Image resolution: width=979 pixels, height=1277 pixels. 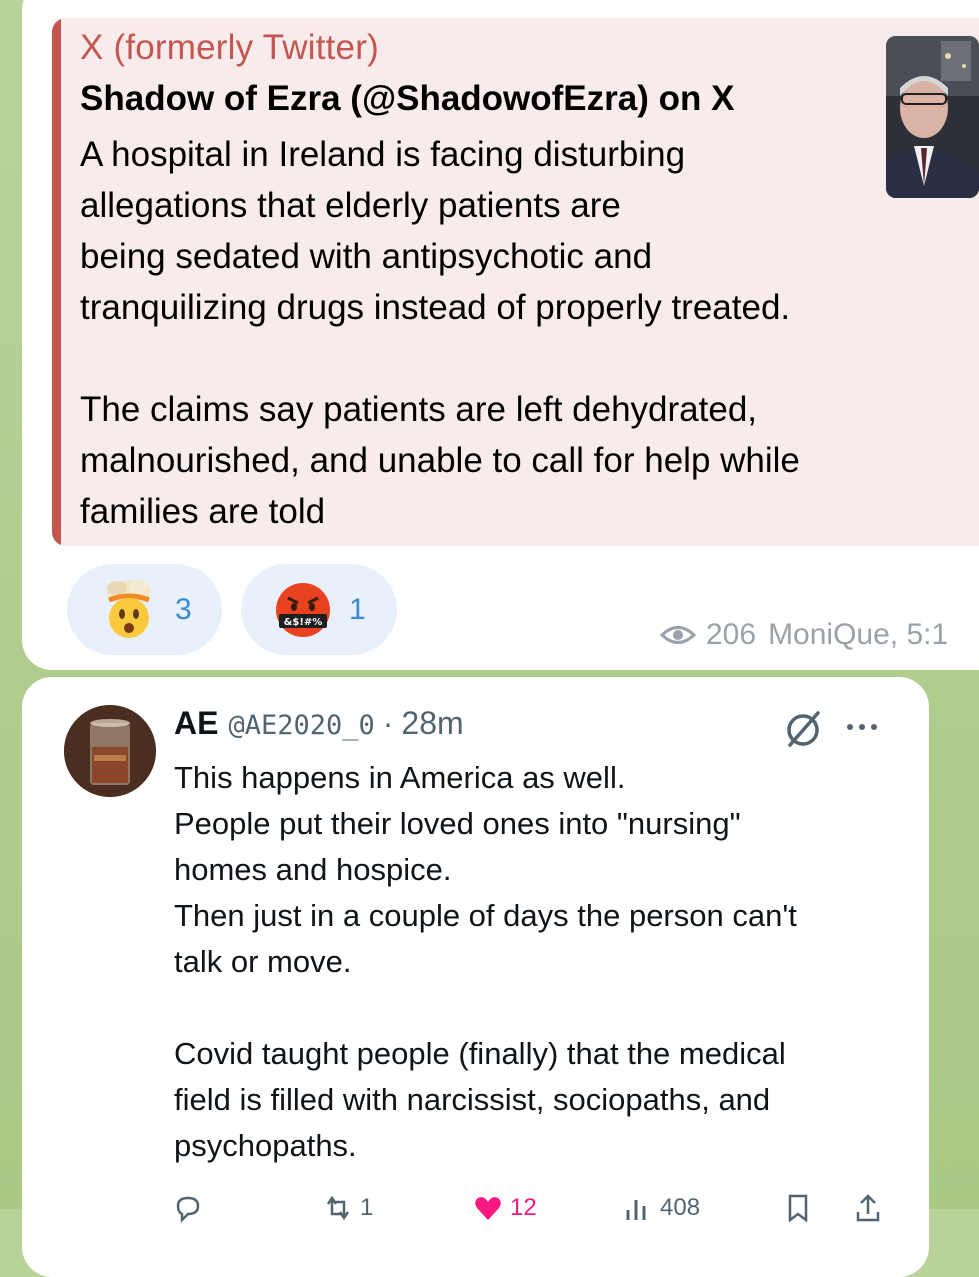 I want to click on share-button, so click(x=871, y=1208).